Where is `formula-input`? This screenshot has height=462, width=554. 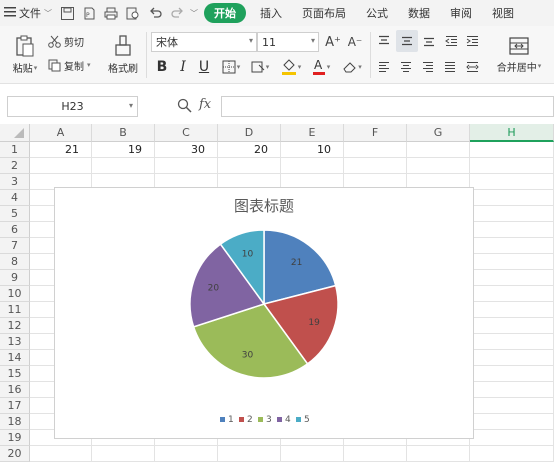
formula-input is located at coordinates (387, 106).